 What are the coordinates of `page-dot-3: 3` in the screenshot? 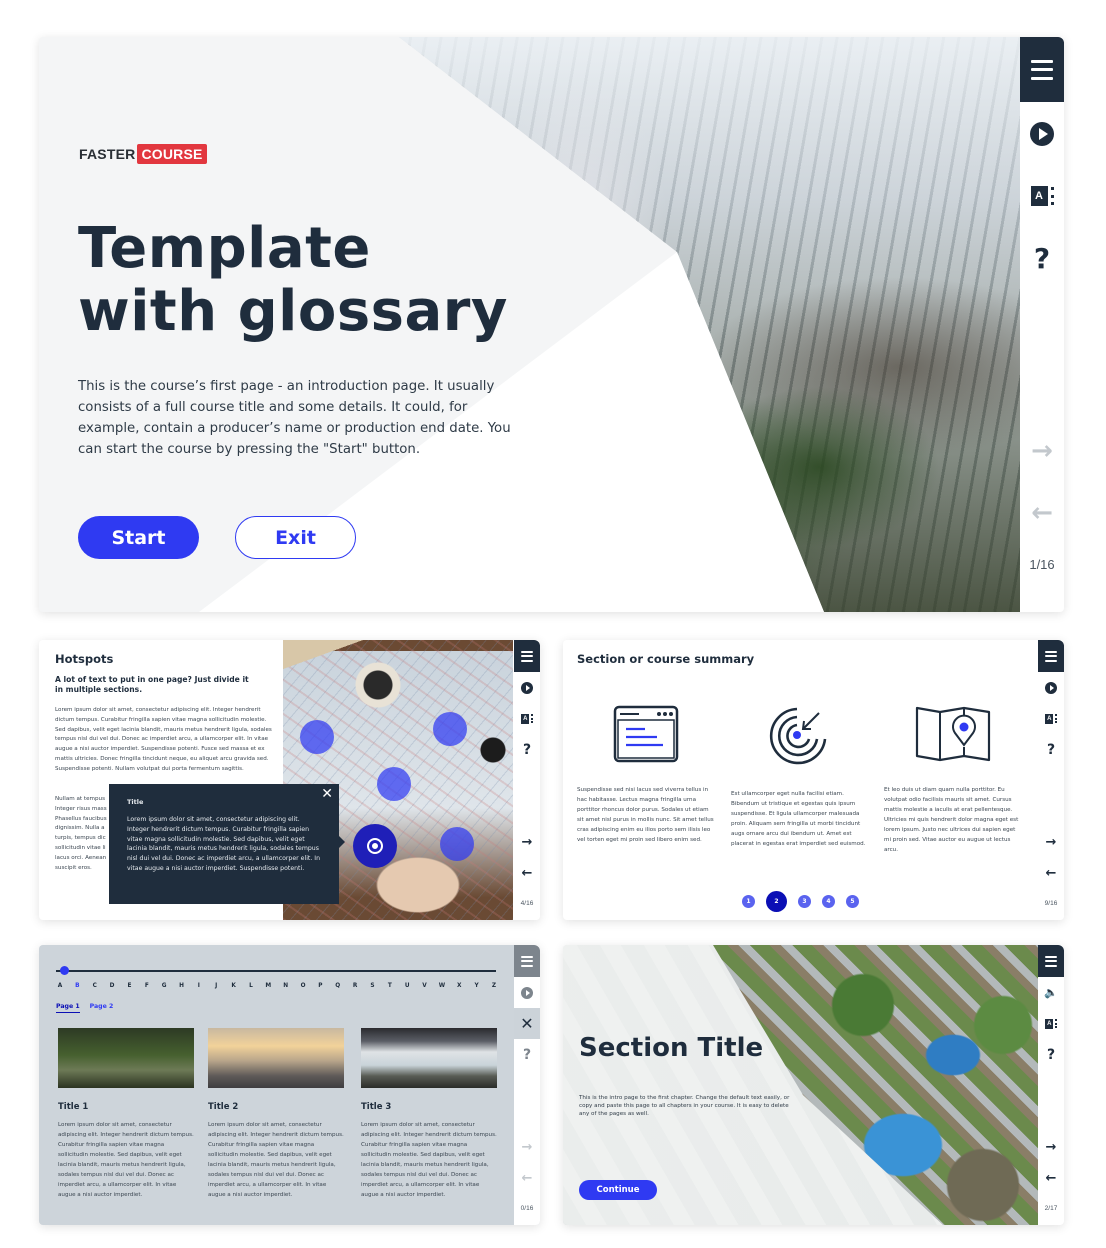 It's located at (804, 901).